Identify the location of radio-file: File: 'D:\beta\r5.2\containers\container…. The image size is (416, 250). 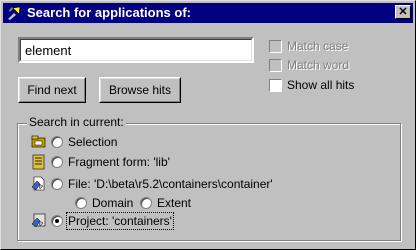
(162, 184).